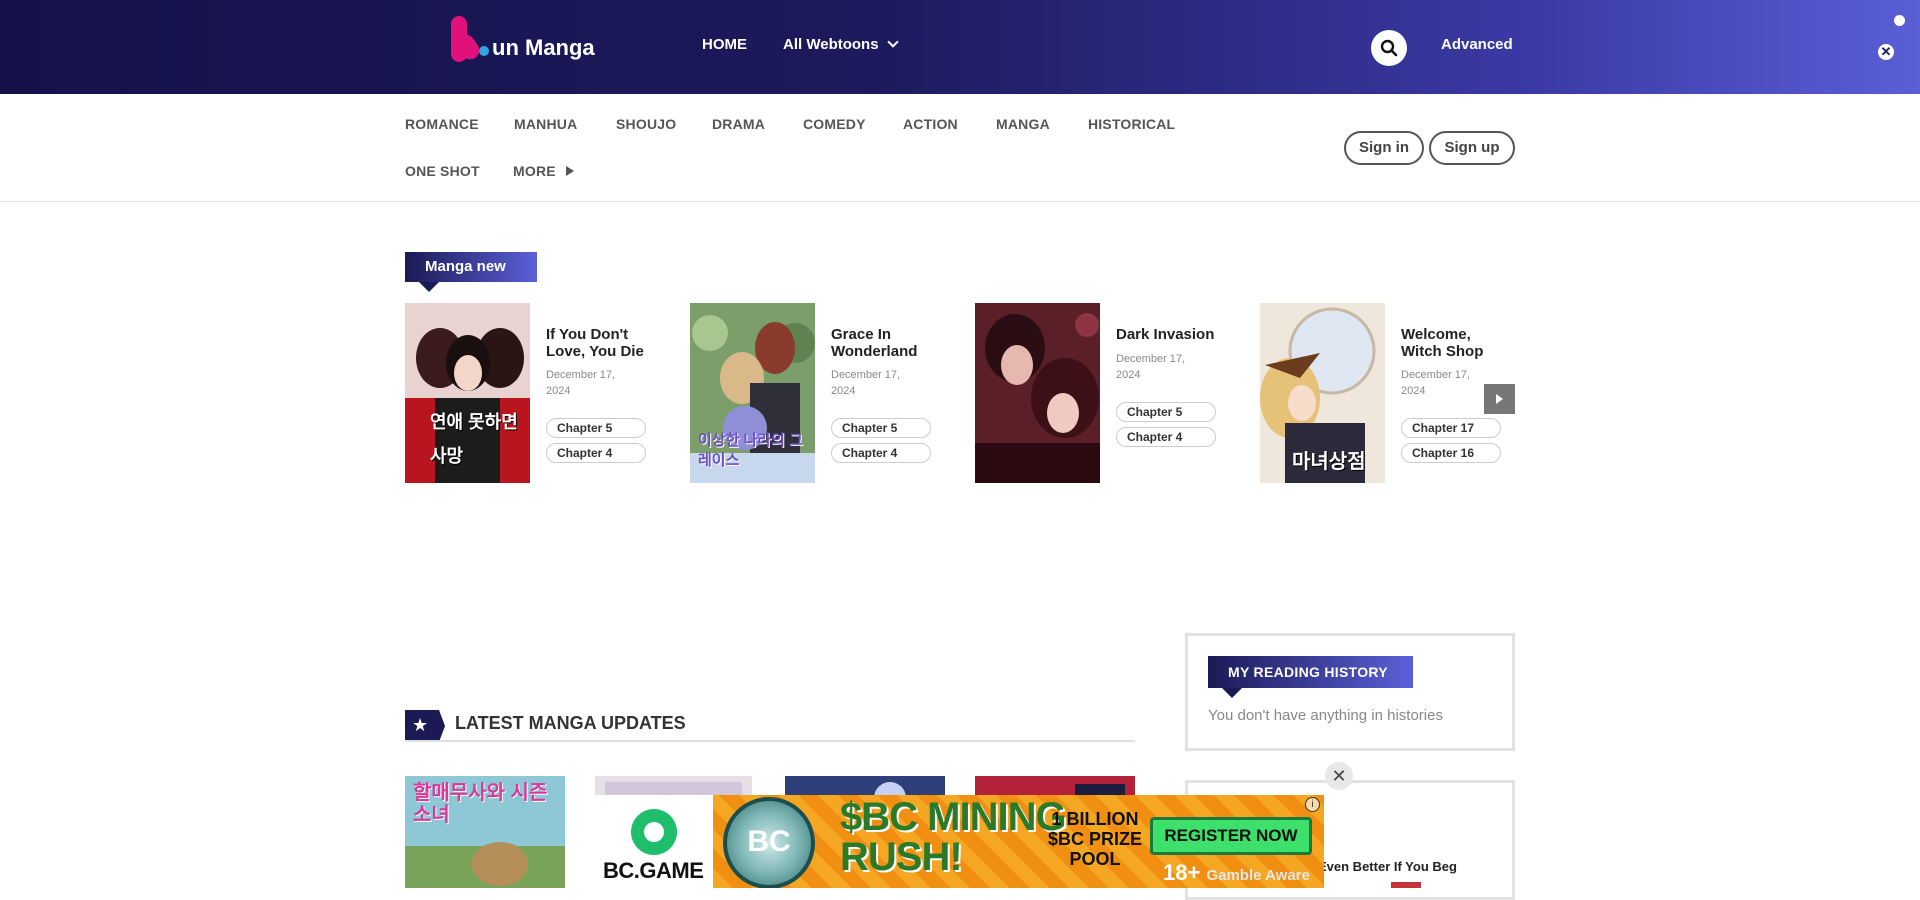 This screenshot has width=1920, height=900. Describe the element at coordinates (831, 44) in the screenshot. I see `nav-all-webtoons-label: All Webtoons` at that location.